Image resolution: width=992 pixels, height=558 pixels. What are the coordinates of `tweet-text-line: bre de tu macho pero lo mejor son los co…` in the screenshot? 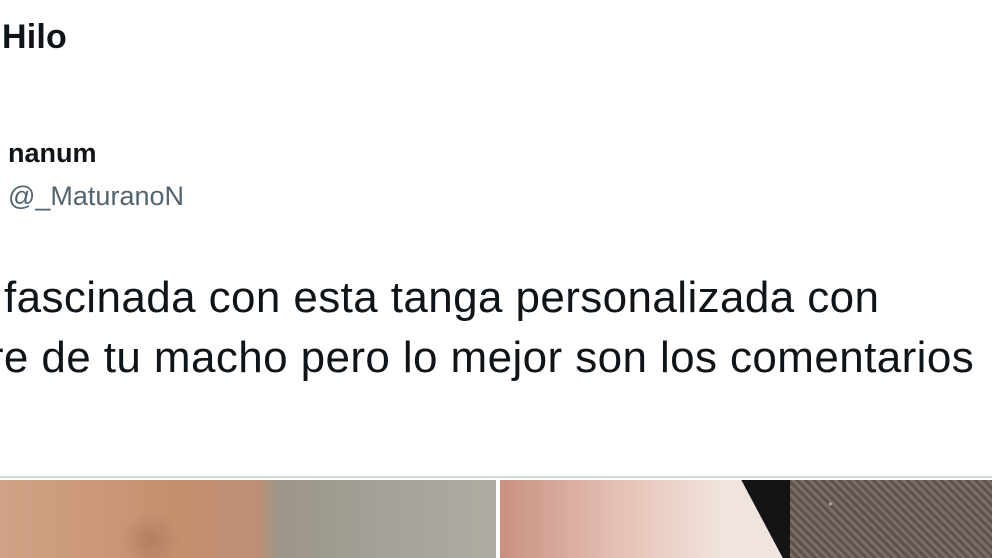 It's located at (487, 357).